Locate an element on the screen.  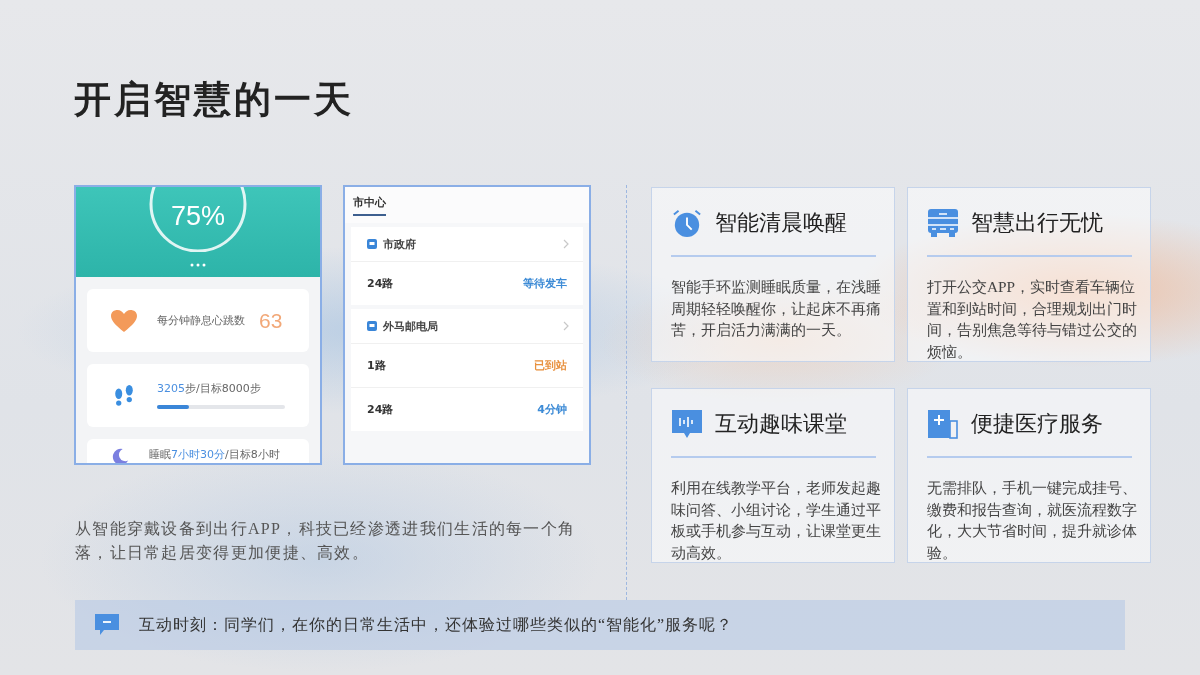
route-status: 已到站 is located at coordinates (550, 365).